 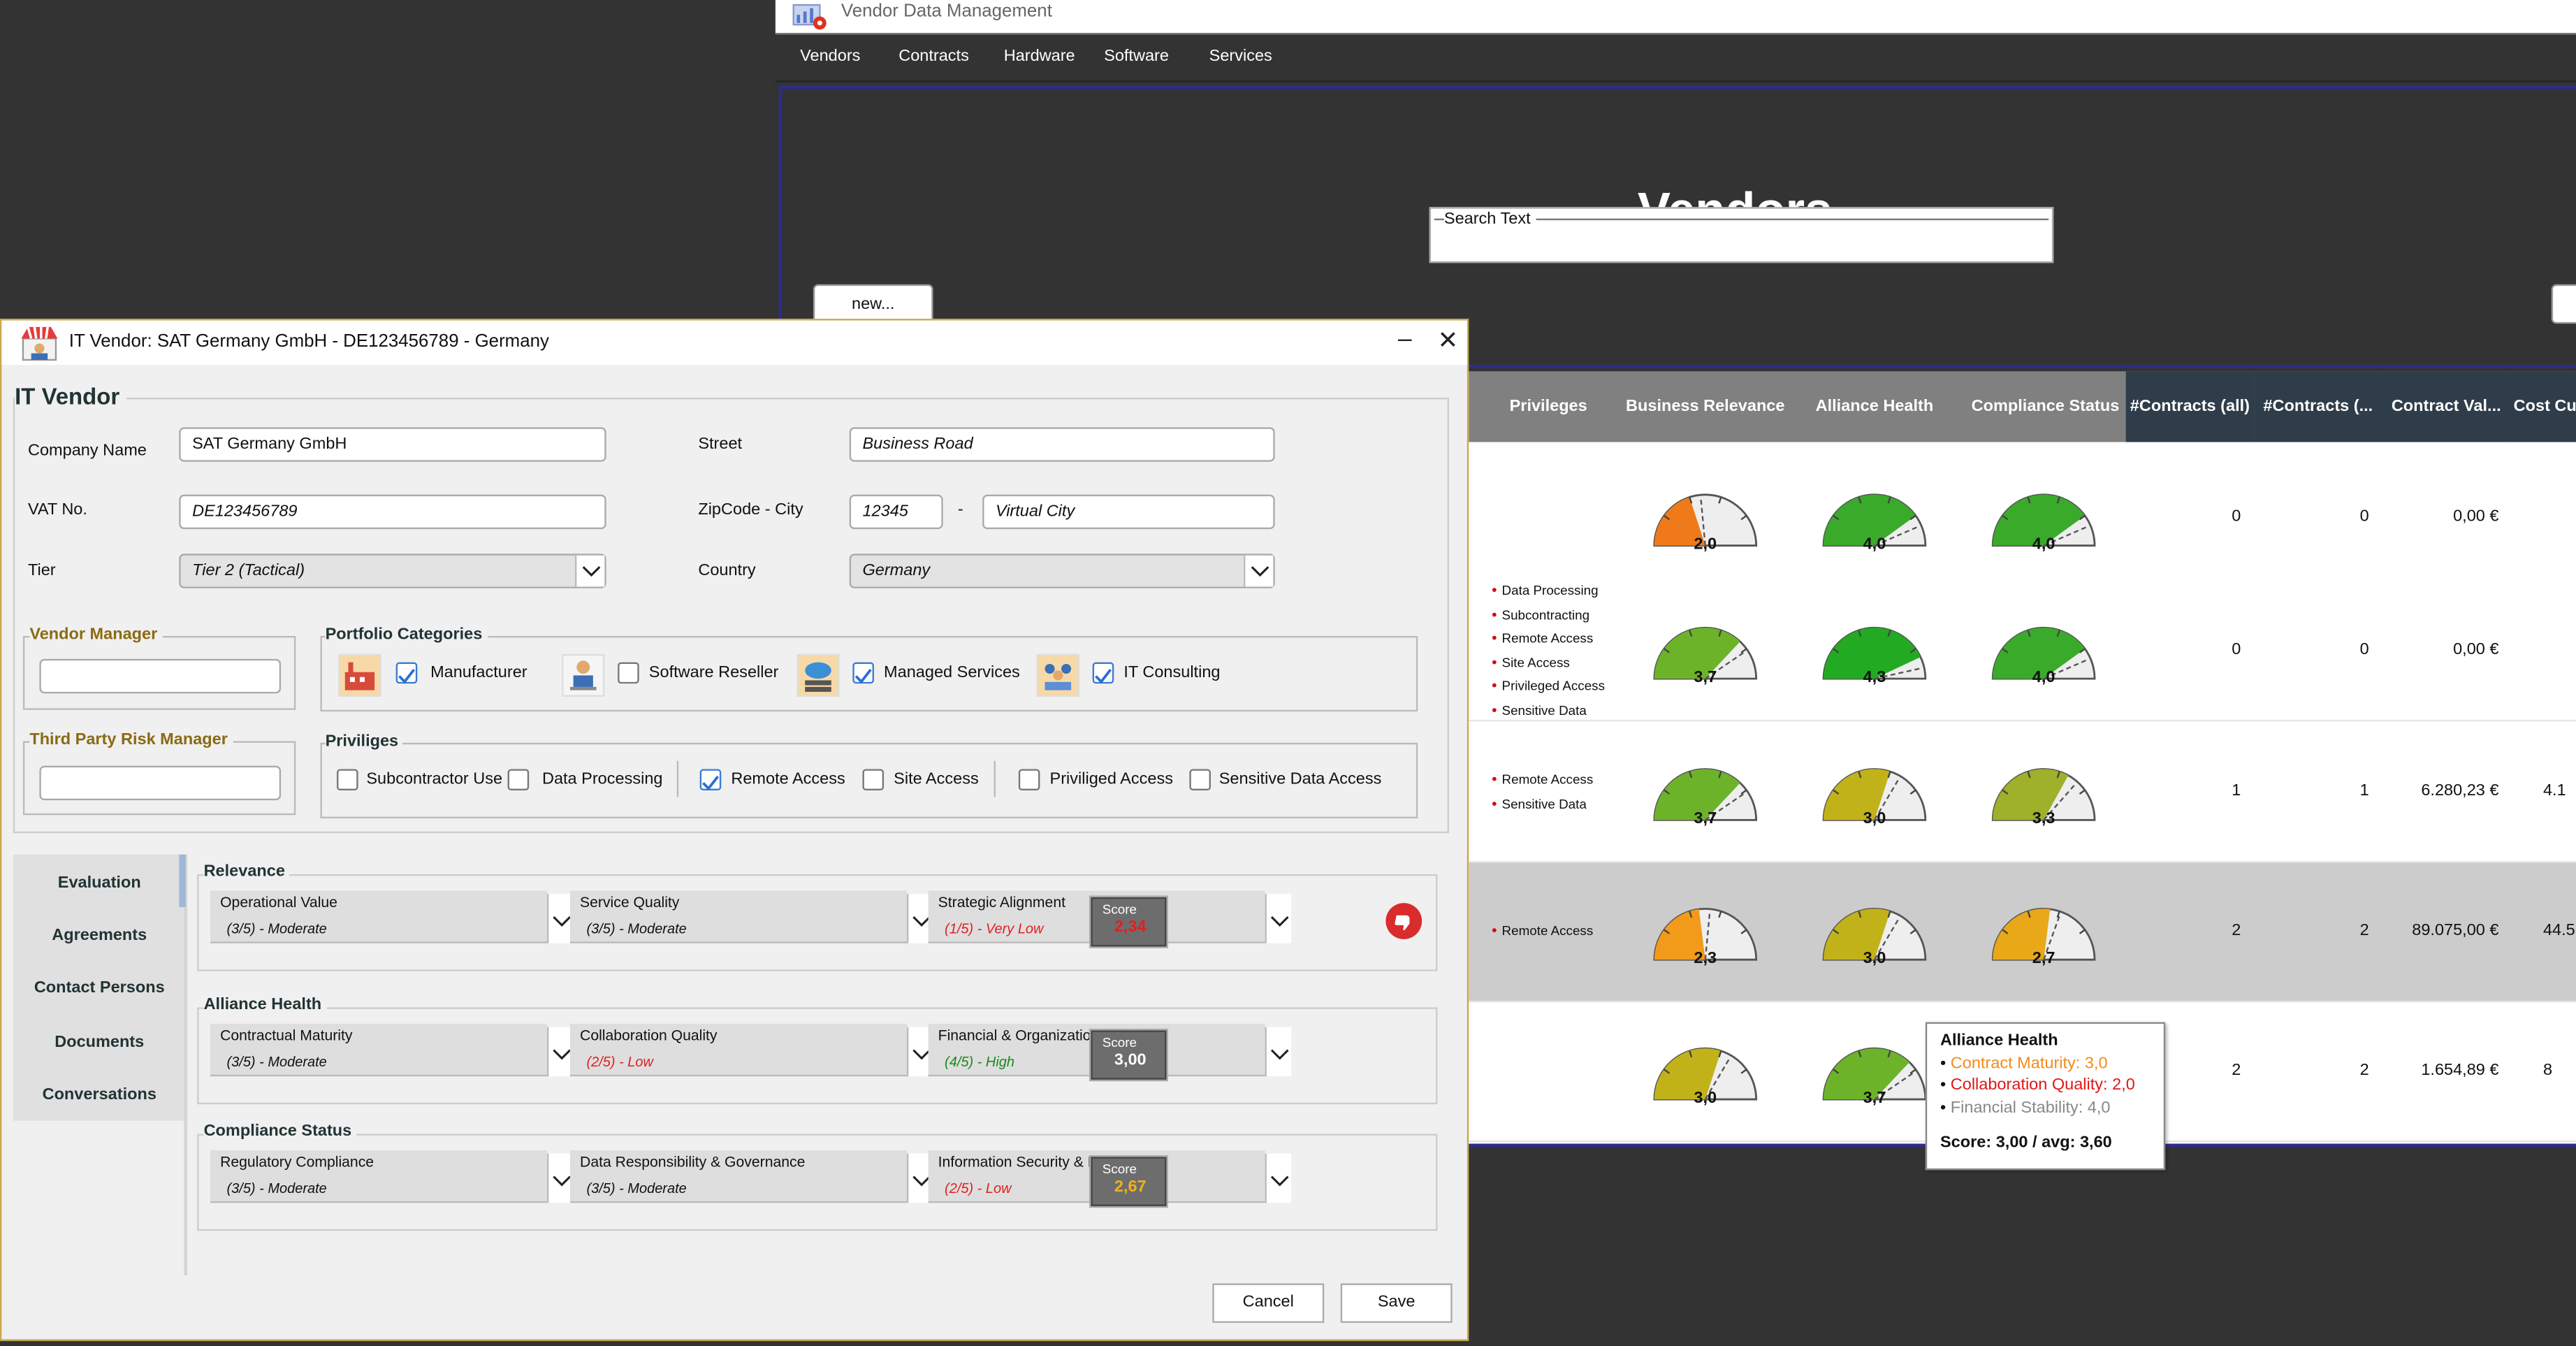 I want to click on rating-label: Service Quality, so click(x=630, y=902).